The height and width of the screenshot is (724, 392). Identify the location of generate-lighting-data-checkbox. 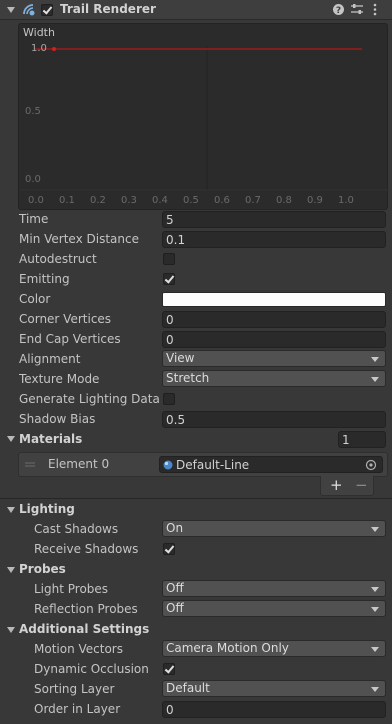
(169, 399).